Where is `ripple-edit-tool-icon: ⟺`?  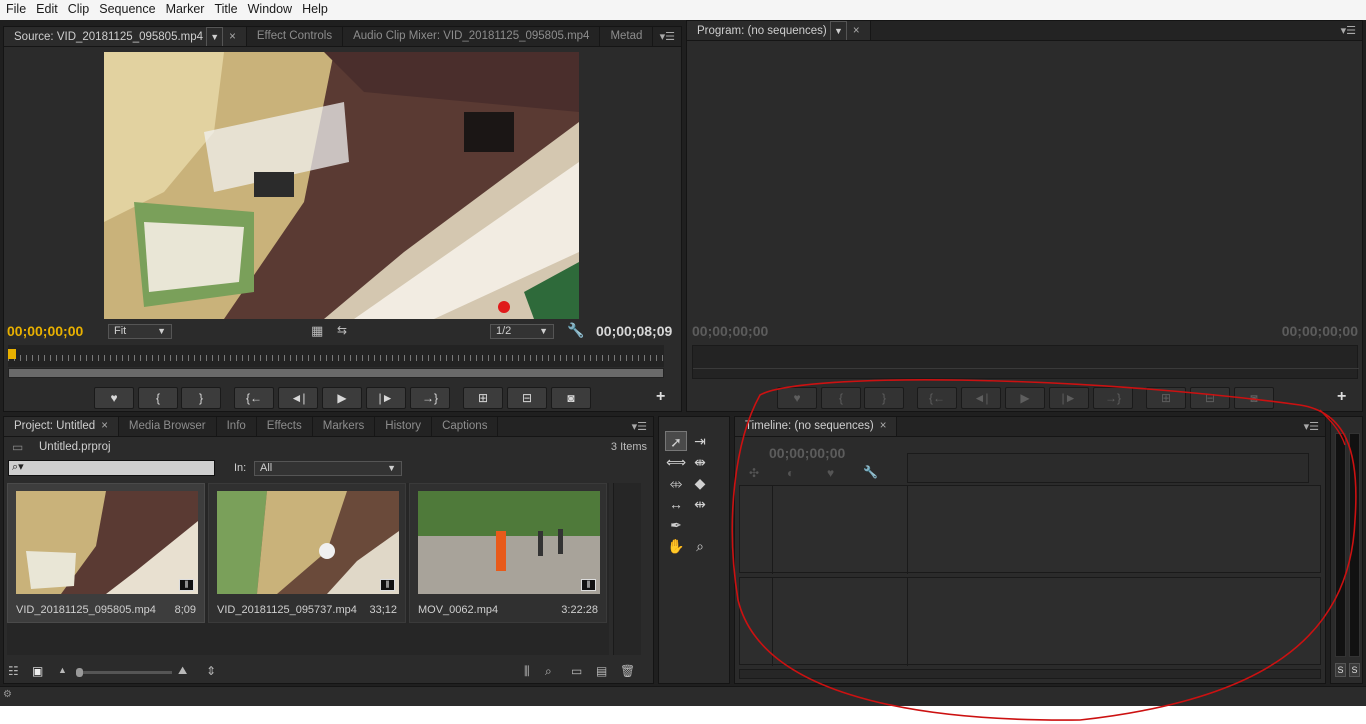 ripple-edit-tool-icon: ⟺ is located at coordinates (676, 462).